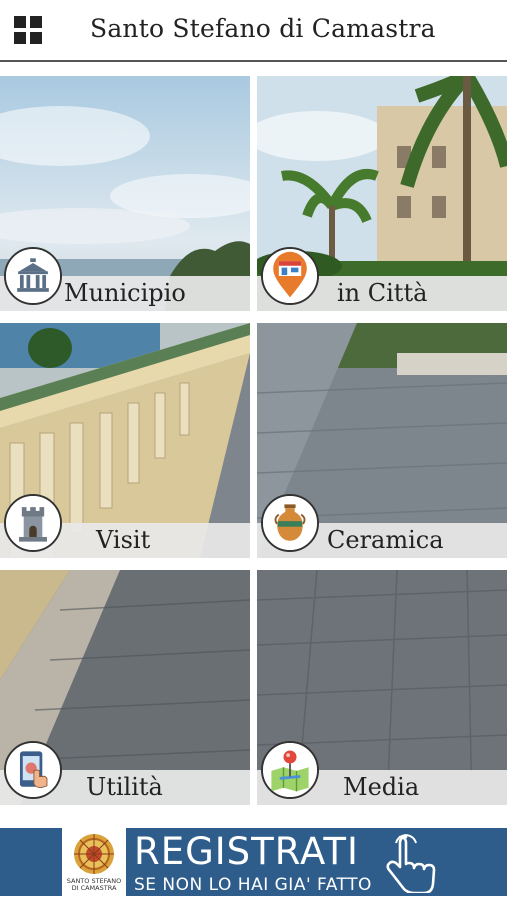  Describe the element at coordinates (253, 885) in the screenshot. I see `banner-subtext: SE NON LO HAI GIA' FATTO` at that location.